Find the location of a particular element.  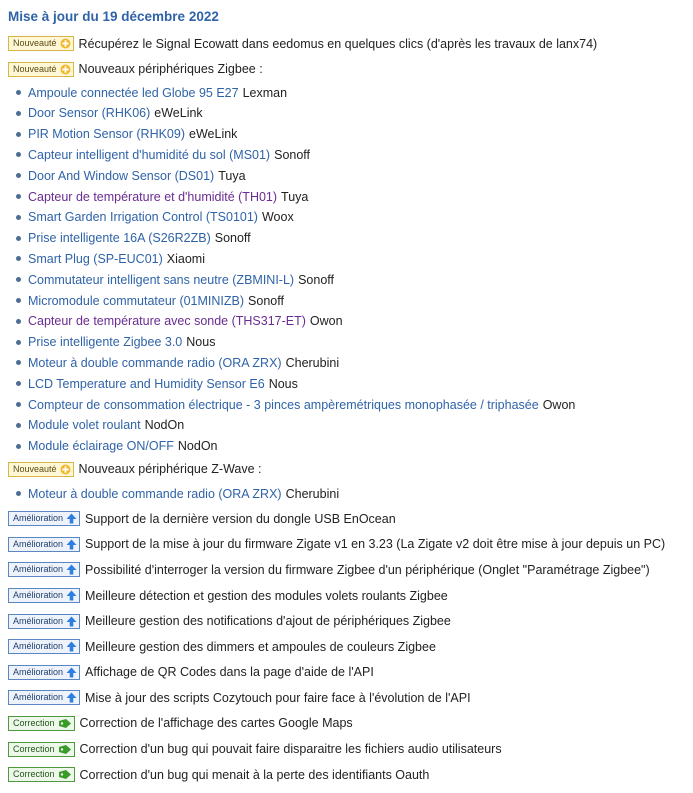

device-link: Door Sensor (RHK06) is located at coordinates (89, 113).